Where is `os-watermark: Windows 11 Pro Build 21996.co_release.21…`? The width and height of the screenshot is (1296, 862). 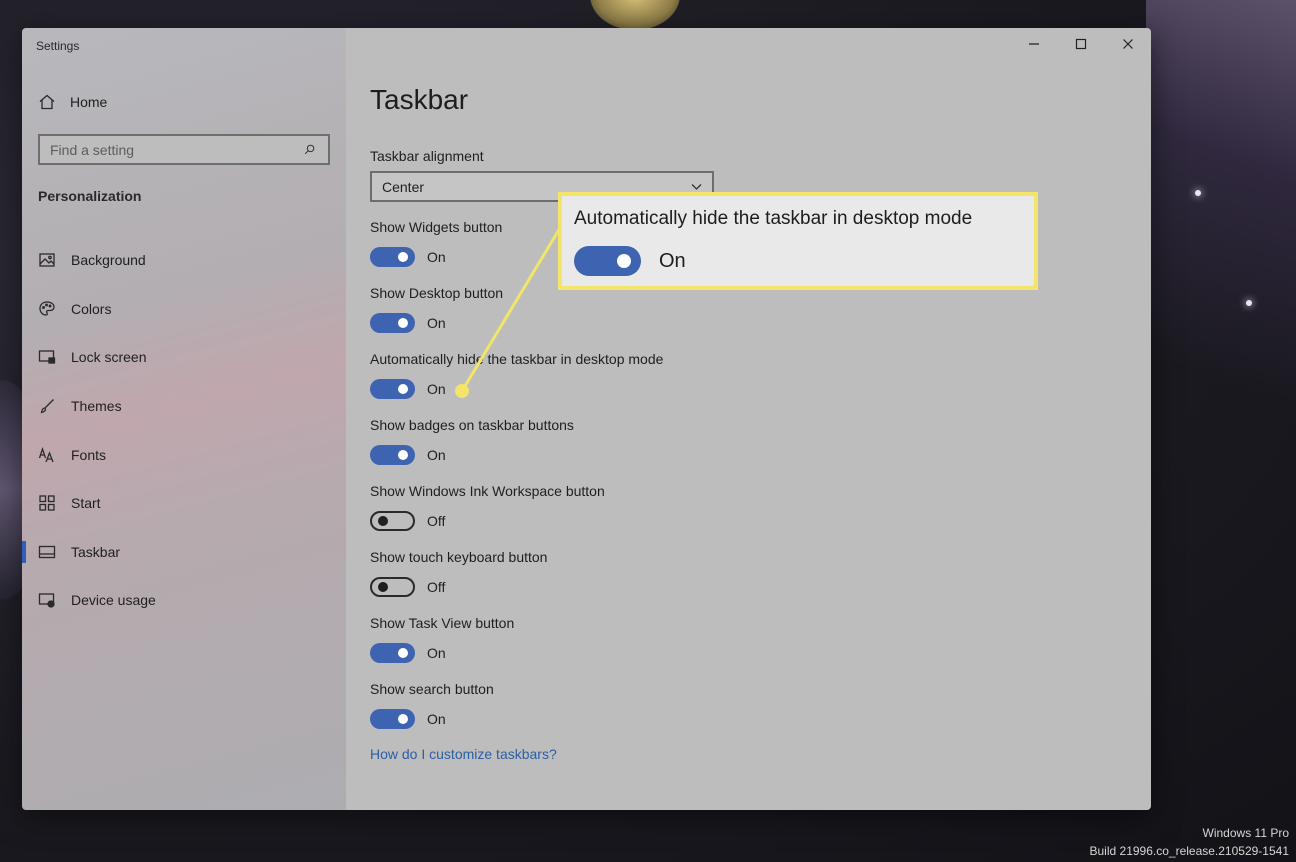
os-watermark: Windows 11 Pro Build 21996.co_release.21… is located at coordinates (1190, 842).